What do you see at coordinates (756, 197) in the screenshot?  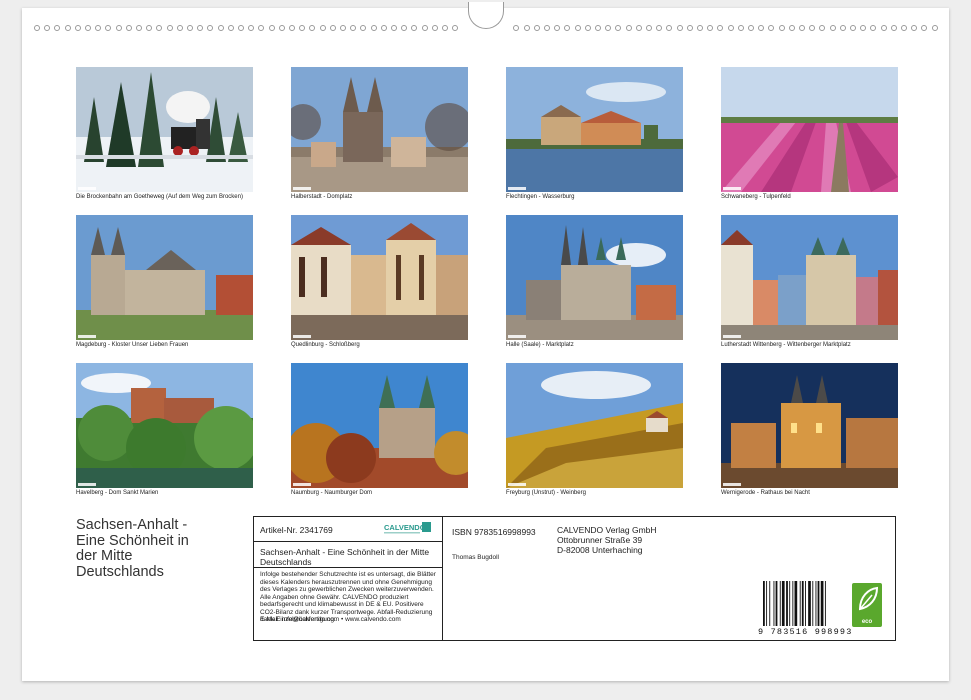 I see `photo-caption: Schwaneberg - Tulpenfeld` at bounding box center [756, 197].